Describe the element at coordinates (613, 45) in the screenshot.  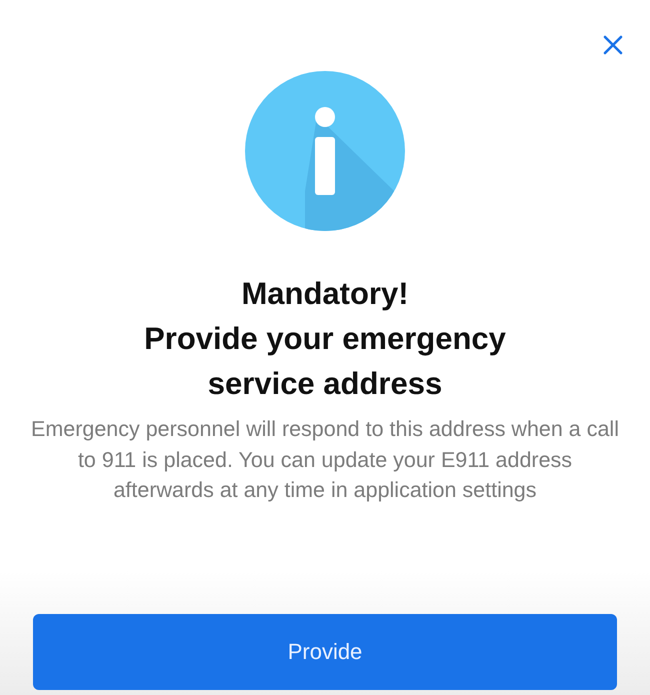
I see `close-icon` at that location.